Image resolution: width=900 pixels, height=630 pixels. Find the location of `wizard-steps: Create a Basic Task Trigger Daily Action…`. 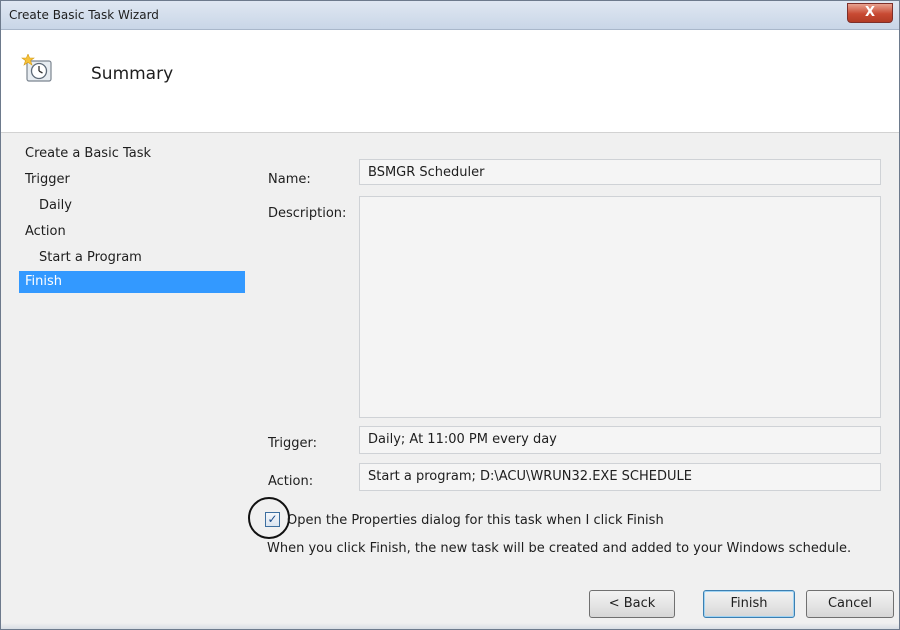

wizard-steps: Create a Basic Task Trigger Daily Action… is located at coordinates (132, 217).